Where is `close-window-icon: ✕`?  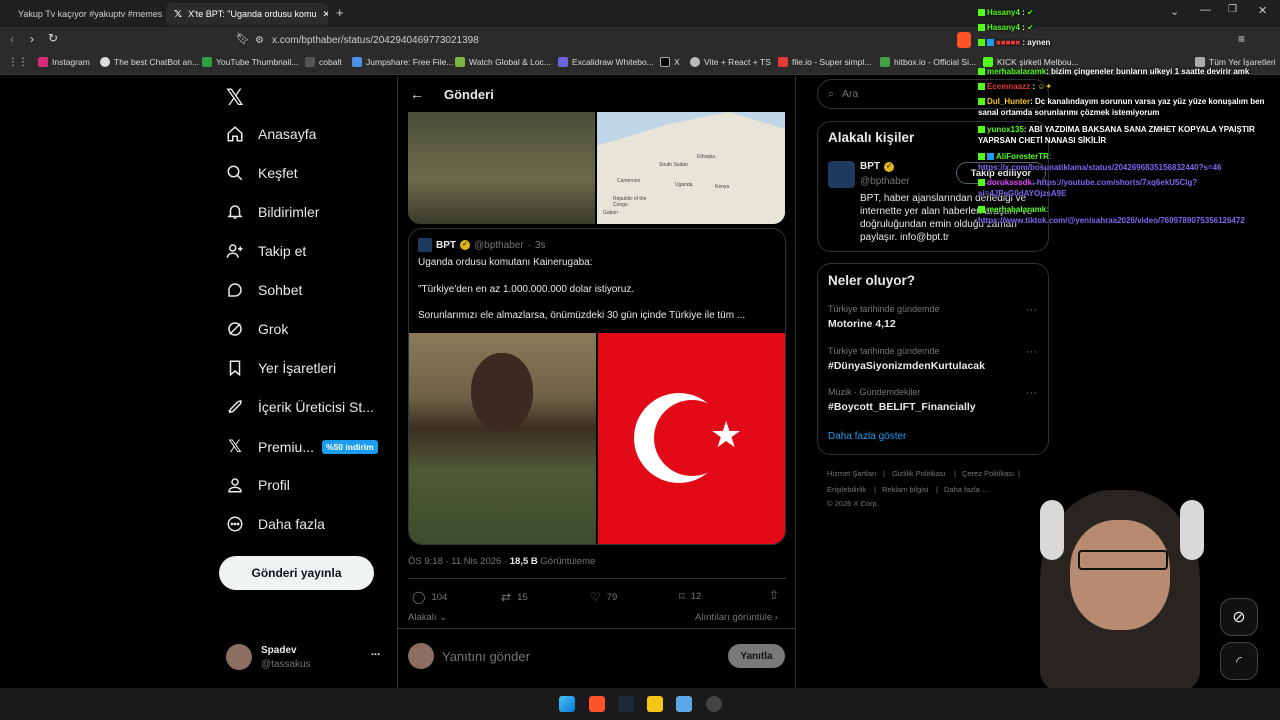 close-window-icon: ✕ is located at coordinates (1262, 10).